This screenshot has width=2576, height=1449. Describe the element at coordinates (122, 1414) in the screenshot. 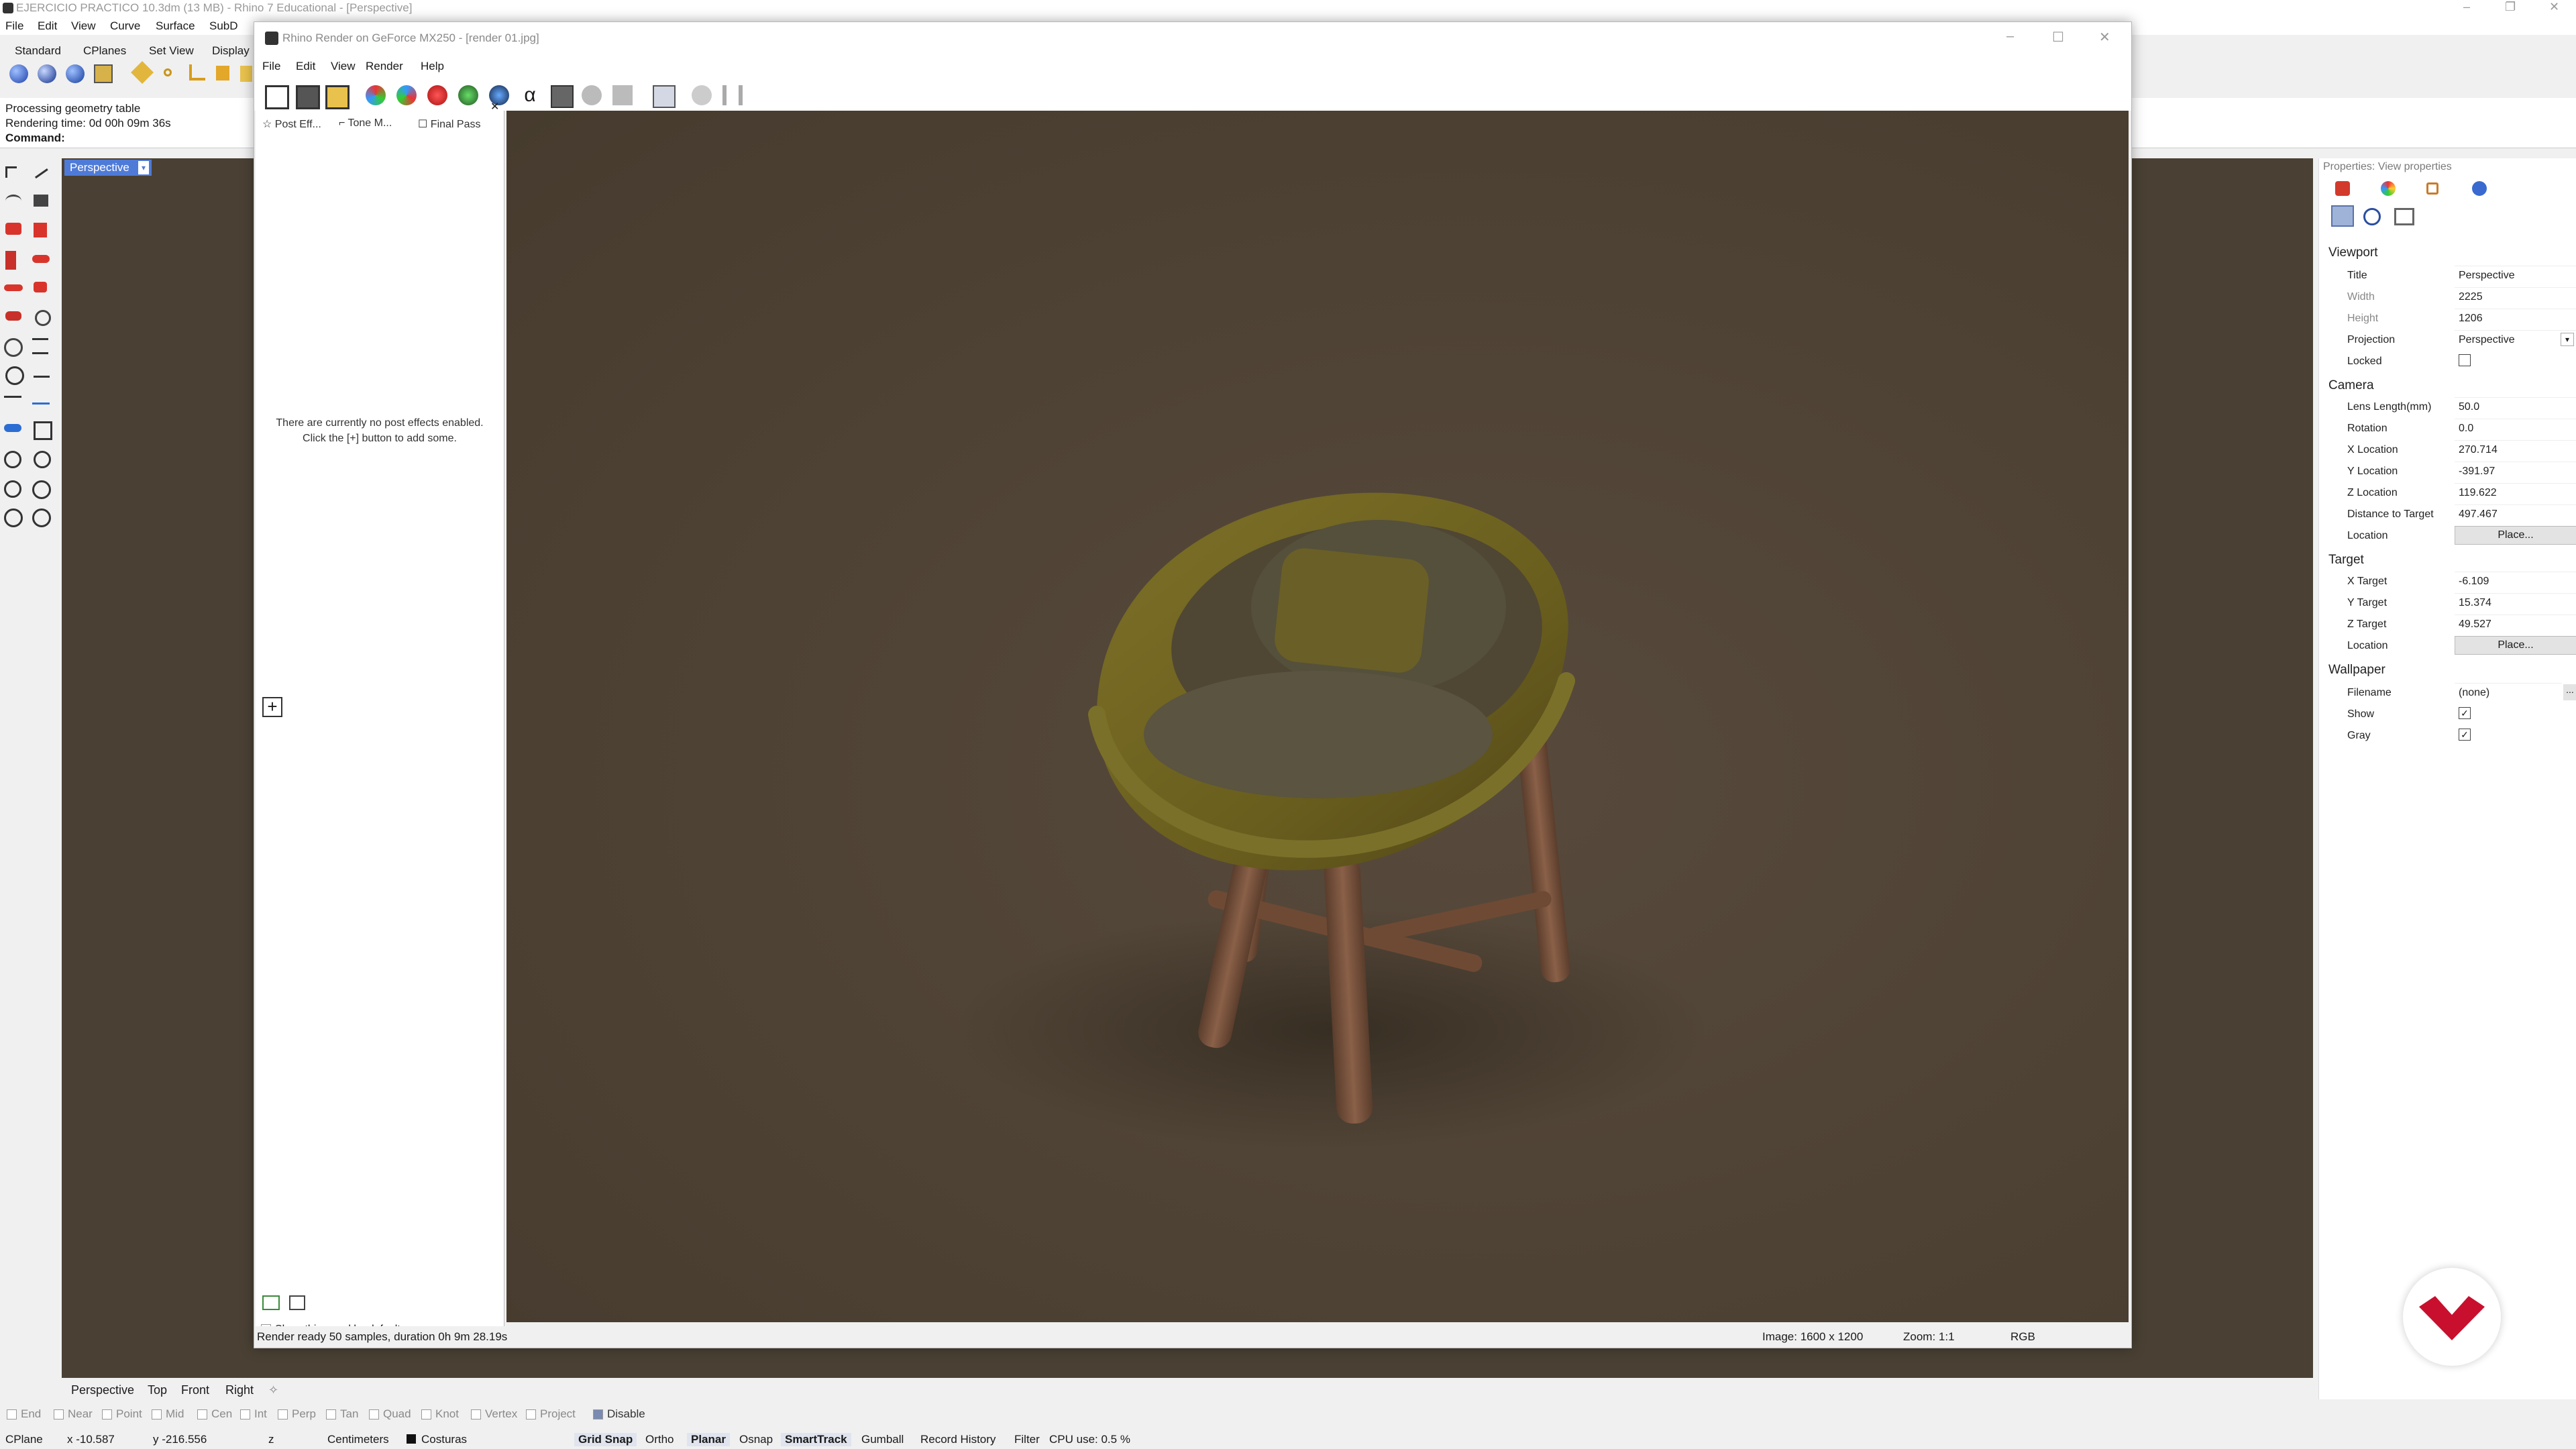

I see `osnap-point: Point` at that location.